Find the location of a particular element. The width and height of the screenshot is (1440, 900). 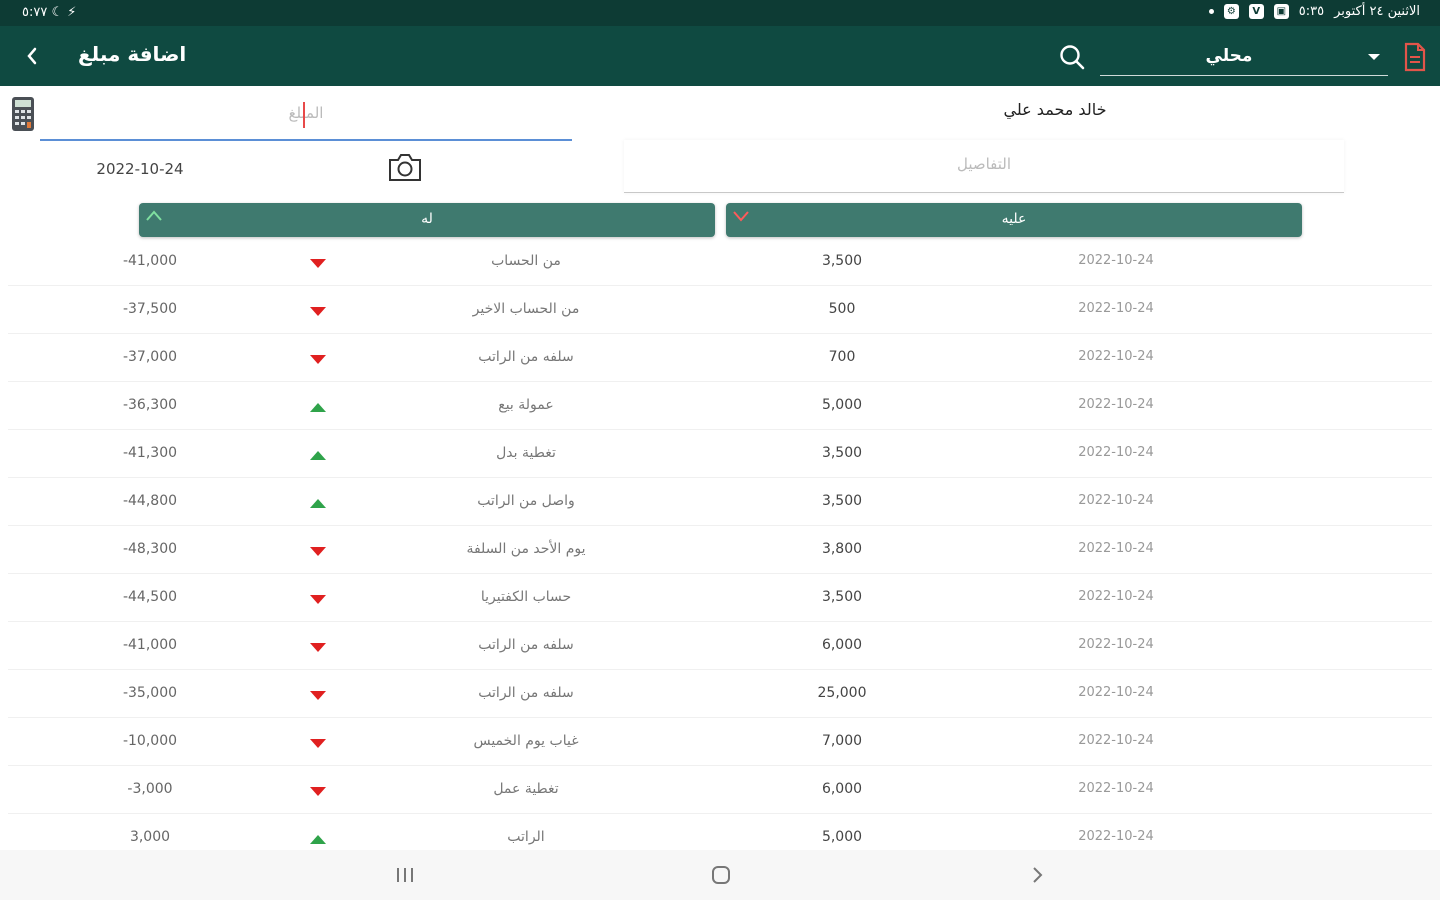

row-description: تغطية بدل is located at coordinates (526, 453).